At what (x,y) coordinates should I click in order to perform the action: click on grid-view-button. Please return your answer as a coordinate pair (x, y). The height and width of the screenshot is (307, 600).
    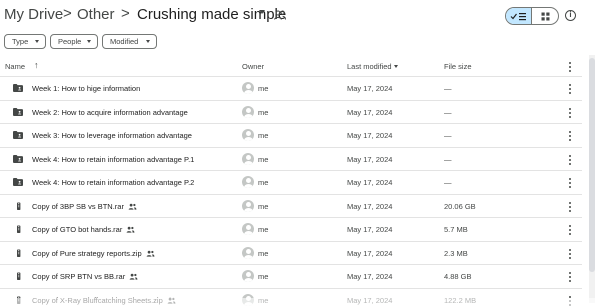
    Looking at the image, I should click on (545, 16).